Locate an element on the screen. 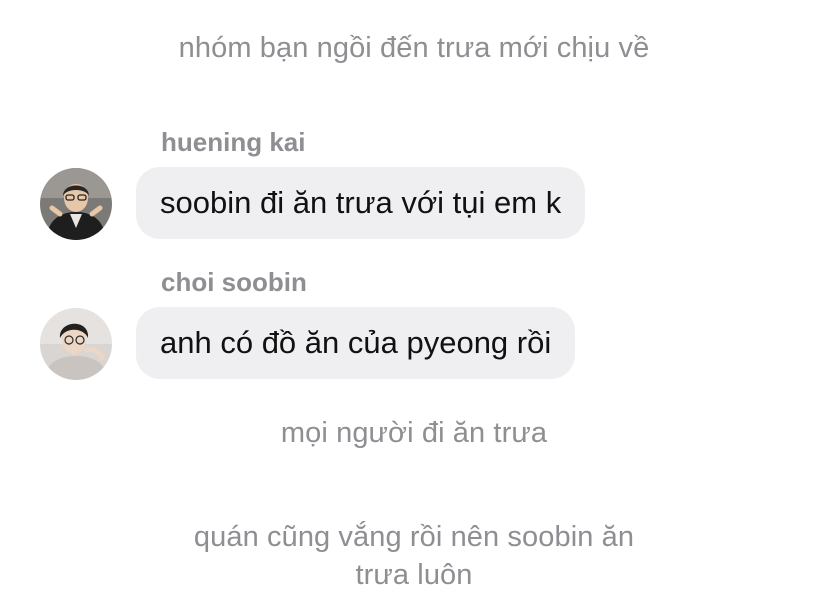 The height and width of the screenshot is (601, 828). message-bubble: anh có đồ ăn của pyeong rồi is located at coordinates (356, 343).